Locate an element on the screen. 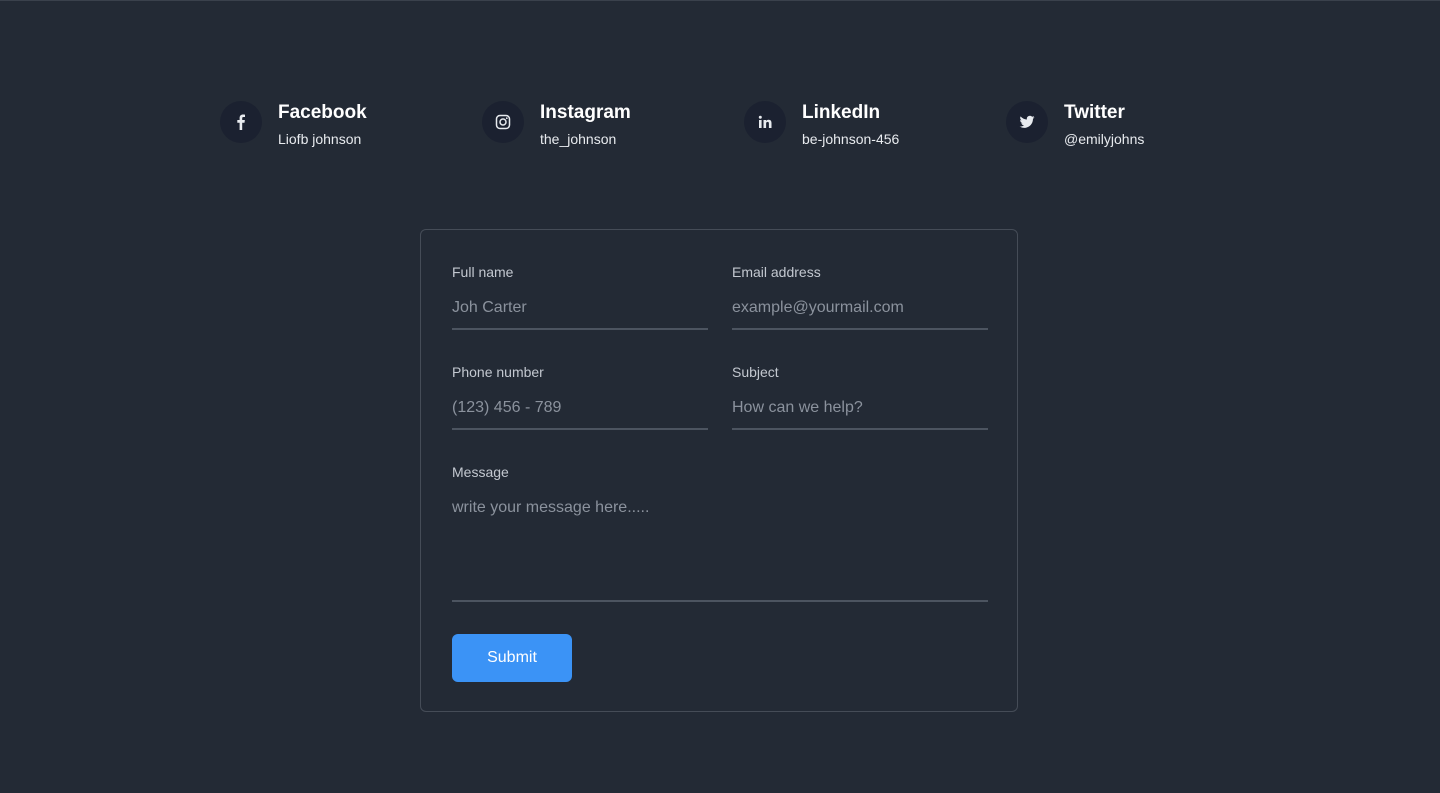 The width and height of the screenshot is (1440, 793). social-instagram: Instagram the_johnson is located at coordinates (613, 124).